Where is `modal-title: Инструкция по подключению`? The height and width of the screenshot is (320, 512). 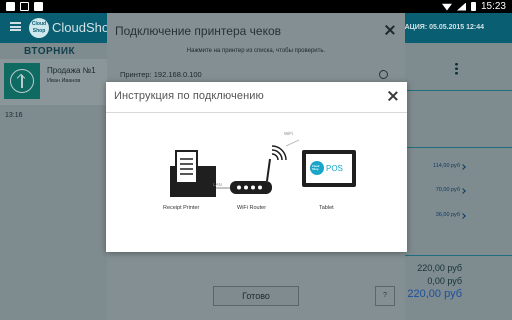 modal-title: Инструкция по подключению is located at coordinates (189, 96).